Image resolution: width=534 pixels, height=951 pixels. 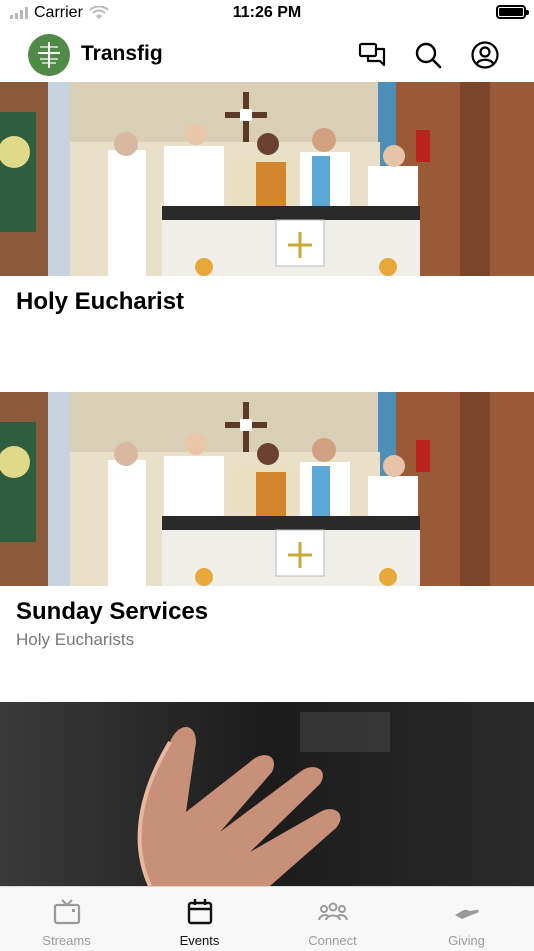 What do you see at coordinates (199, 912) in the screenshot?
I see `calendar-icon` at bounding box center [199, 912].